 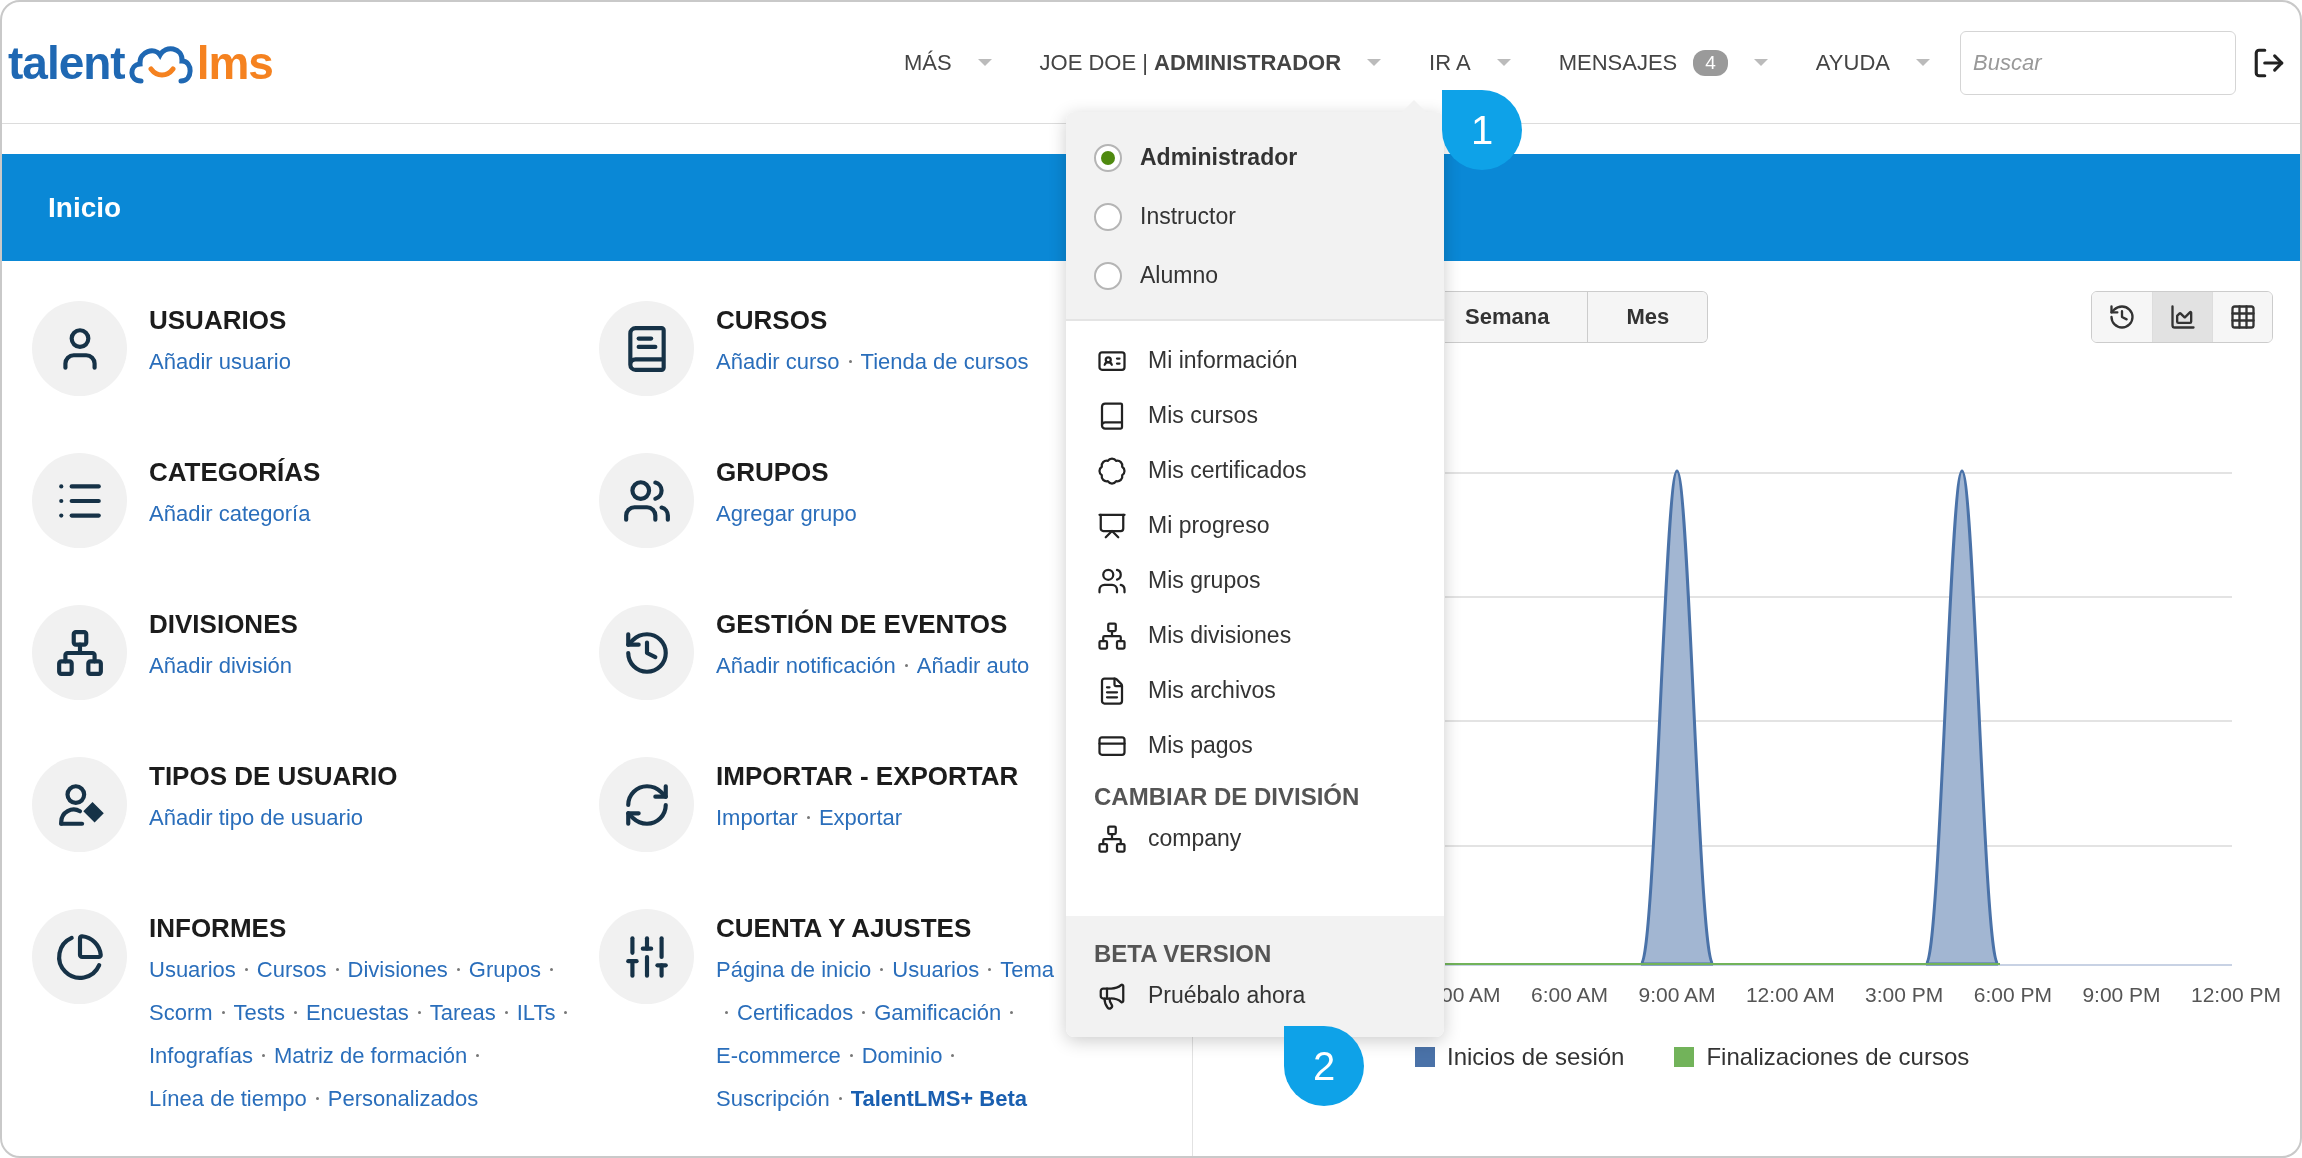 I want to click on menu-item: Mi información, so click(x=1255, y=360).